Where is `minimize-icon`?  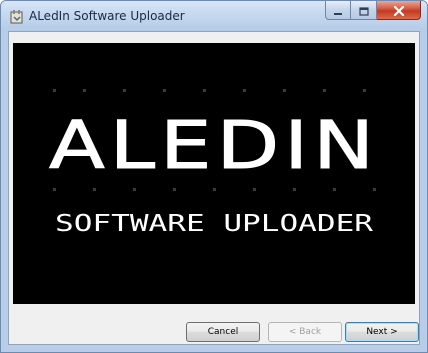
minimize-icon is located at coordinates (338, 10).